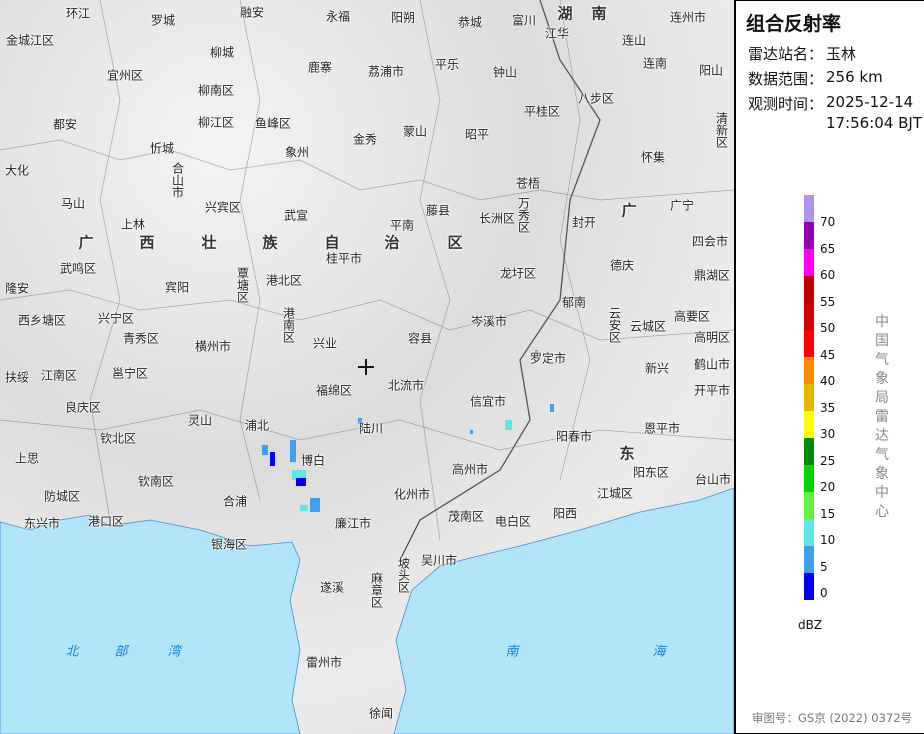 This screenshot has height=734, width=924. What do you see at coordinates (393, 242) in the screenshot?
I see `place-label: 治` at bounding box center [393, 242].